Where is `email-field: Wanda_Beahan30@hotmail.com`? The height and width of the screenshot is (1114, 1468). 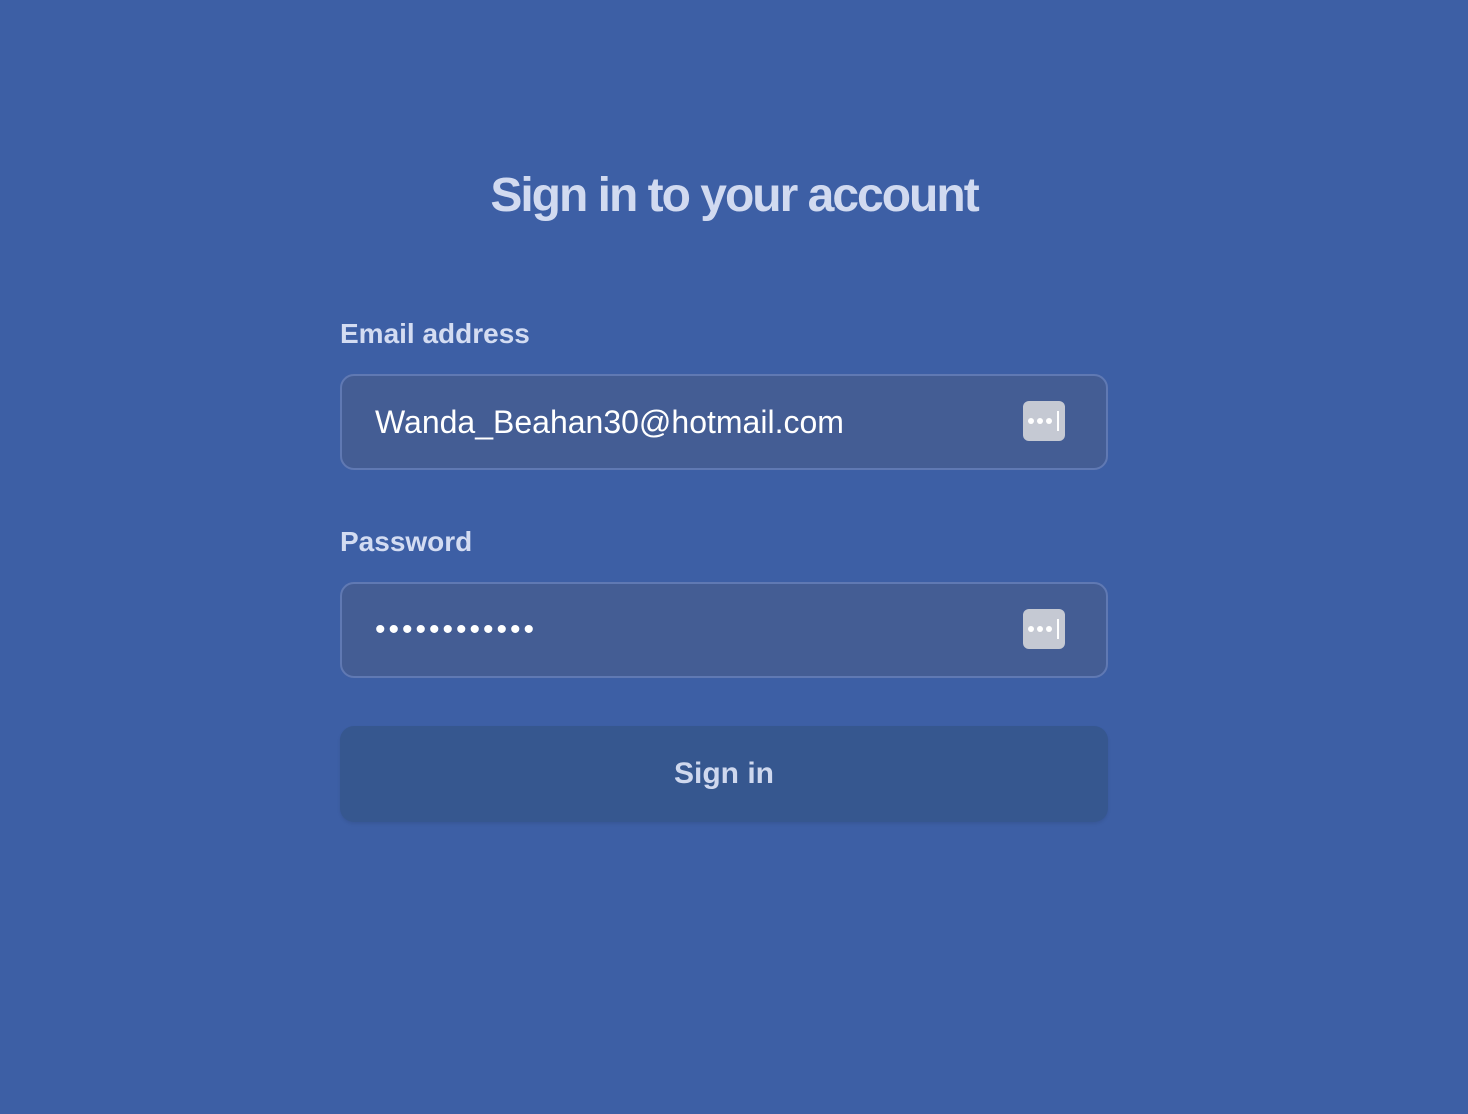 email-field: Wanda_Beahan30@hotmail.com is located at coordinates (724, 422).